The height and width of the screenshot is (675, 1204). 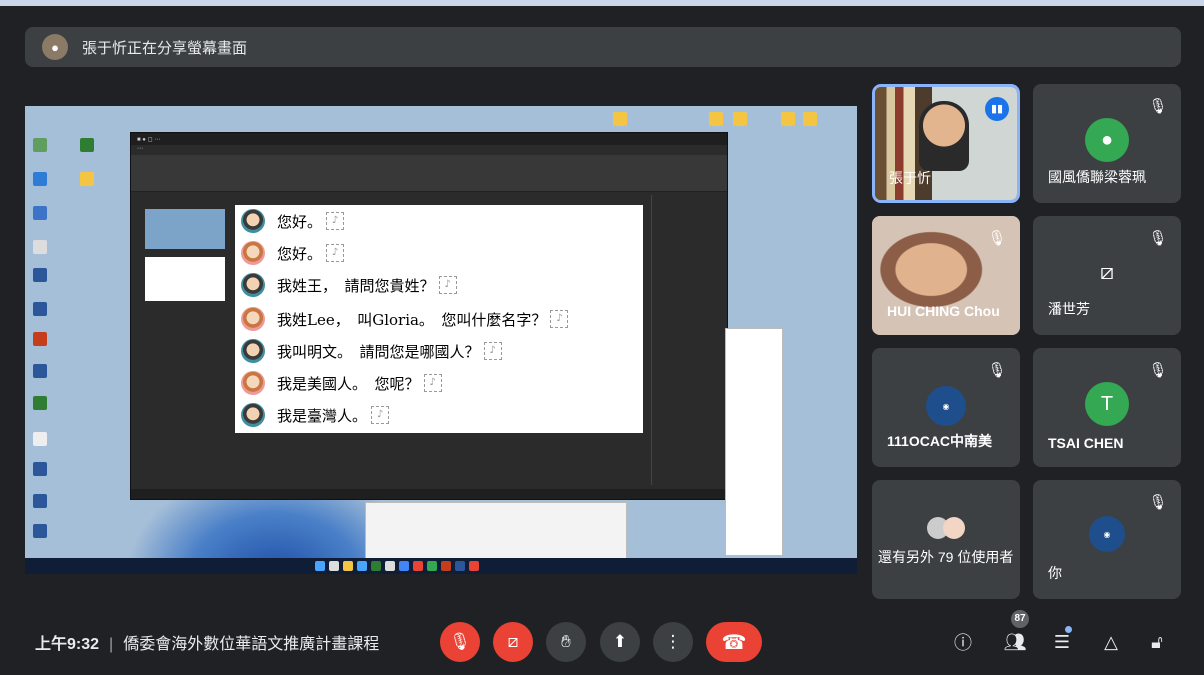 I want to click on participant-tile: 🎙︎ ◉ 111OCAC中南美, so click(x=946, y=407).